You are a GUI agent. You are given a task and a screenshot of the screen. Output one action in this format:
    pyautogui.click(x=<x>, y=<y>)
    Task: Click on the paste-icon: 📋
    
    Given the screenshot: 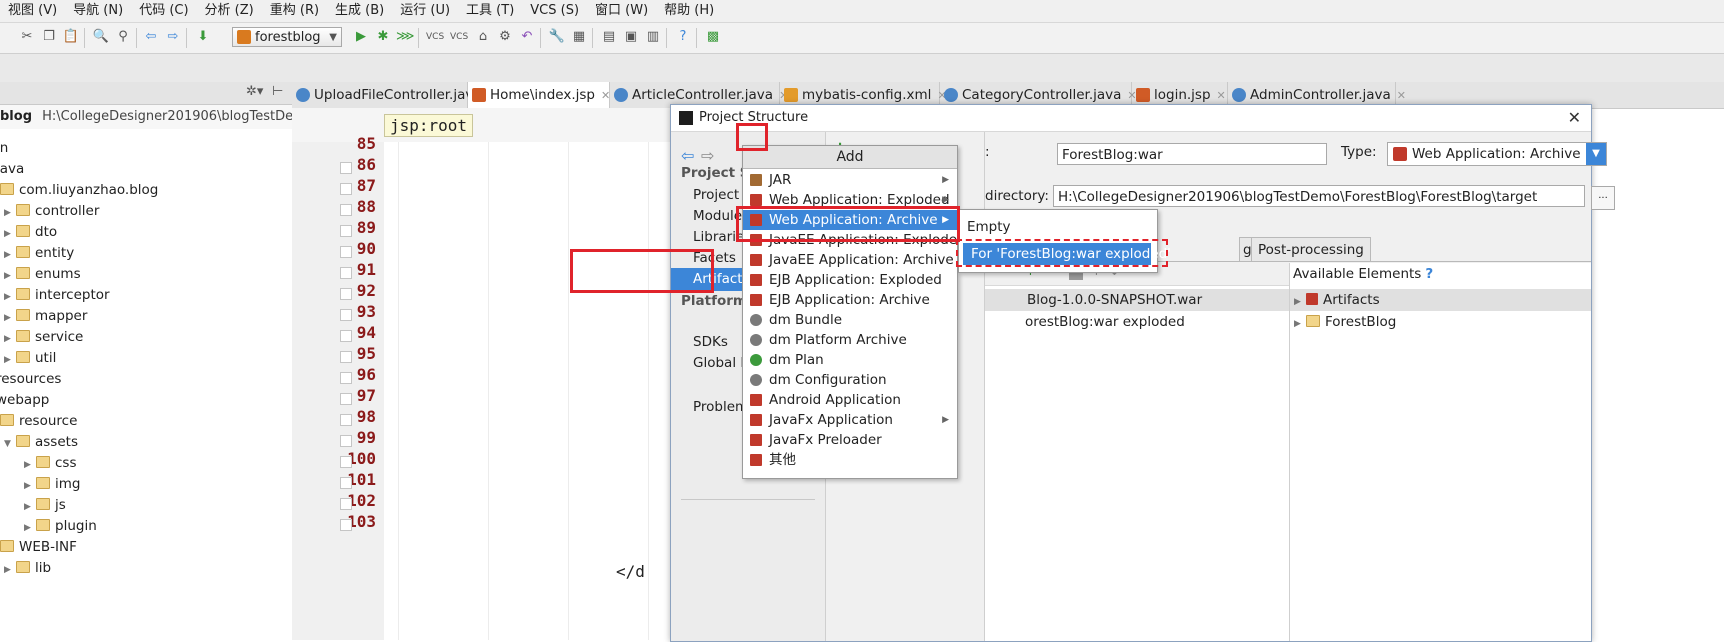 What is the action you would take?
    pyautogui.click(x=71, y=37)
    